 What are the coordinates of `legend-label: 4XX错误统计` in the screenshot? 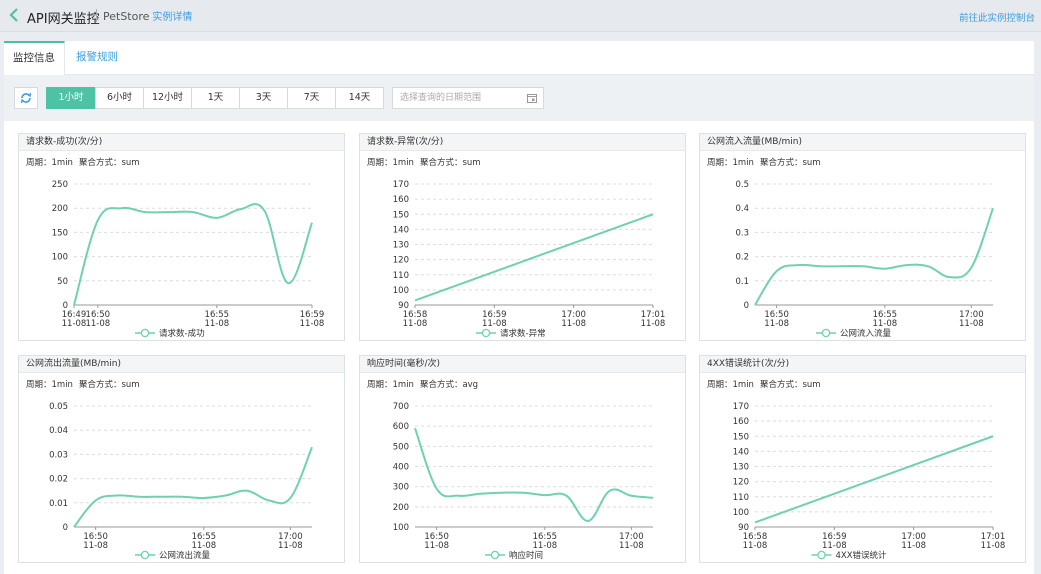 It's located at (862, 555).